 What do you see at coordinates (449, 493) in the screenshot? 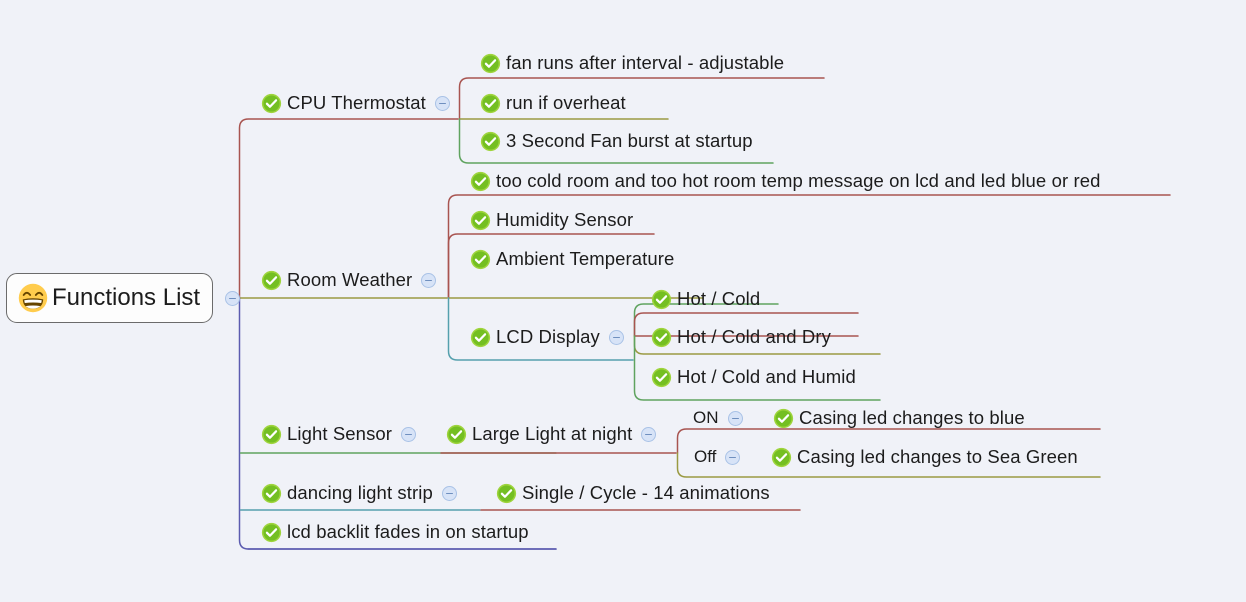
I see `collapse-toggle-dancing-light-strip` at bounding box center [449, 493].